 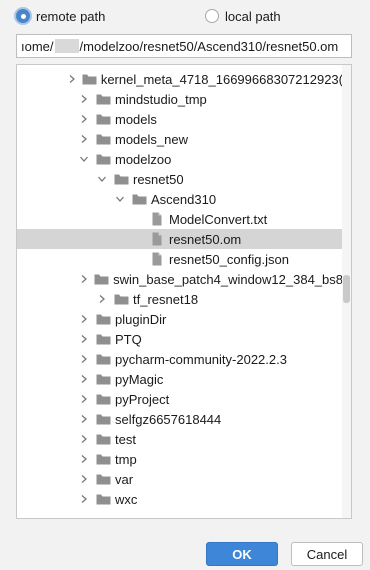 I want to click on tree-vertical-scrollbar, so click(x=346, y=291).